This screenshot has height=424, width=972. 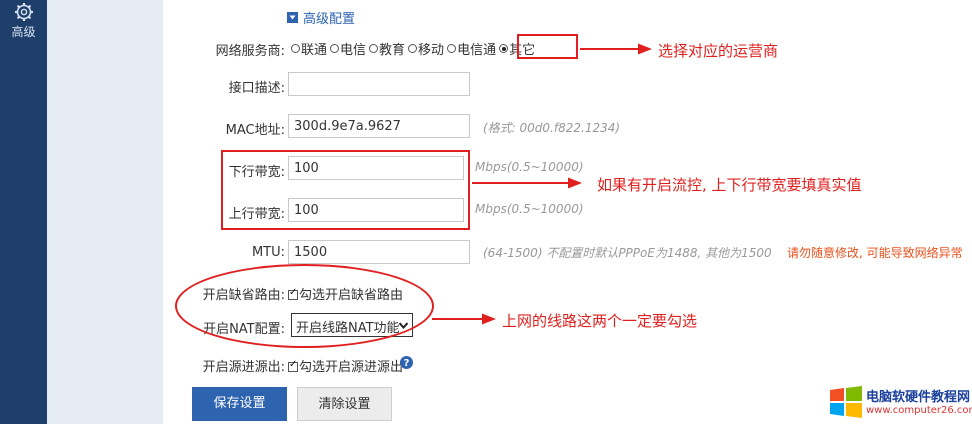 I want to click on windows-logo-icon, so click(x=846, y=402).